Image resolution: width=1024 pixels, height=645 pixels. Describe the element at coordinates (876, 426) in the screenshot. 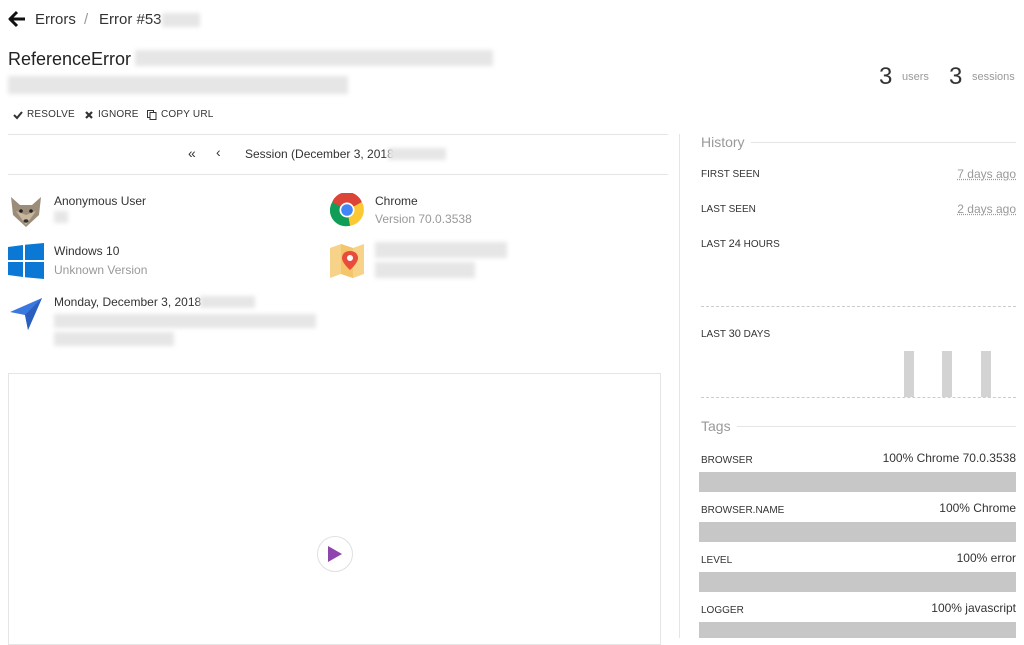

I see `tags-heading-rule` at that location.